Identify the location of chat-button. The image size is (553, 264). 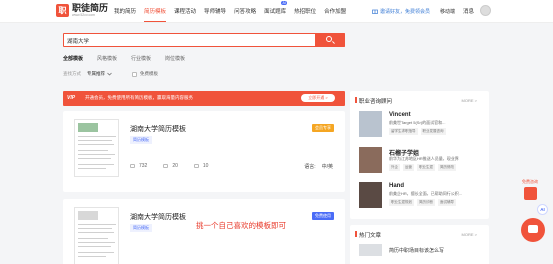
(533, 230).